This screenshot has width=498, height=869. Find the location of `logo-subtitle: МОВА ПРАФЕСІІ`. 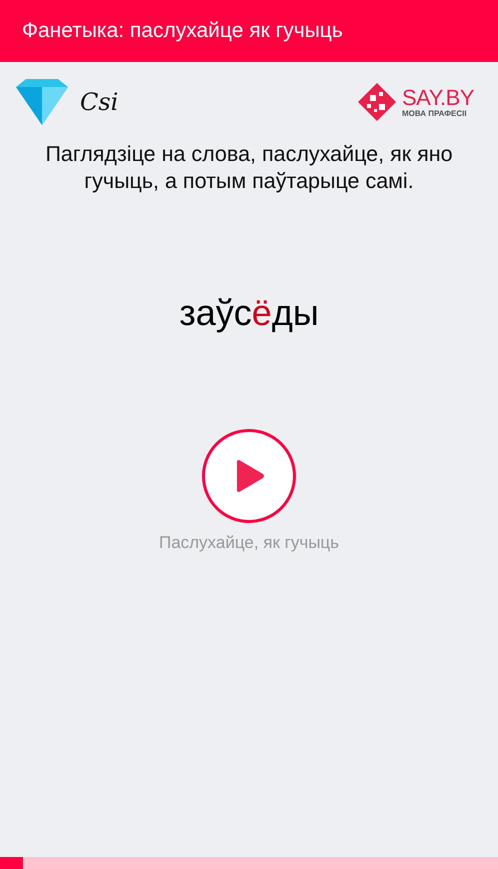

logo-subtitle: МОВА ПРАФЕСІІ is located at coordinates (434, 113).